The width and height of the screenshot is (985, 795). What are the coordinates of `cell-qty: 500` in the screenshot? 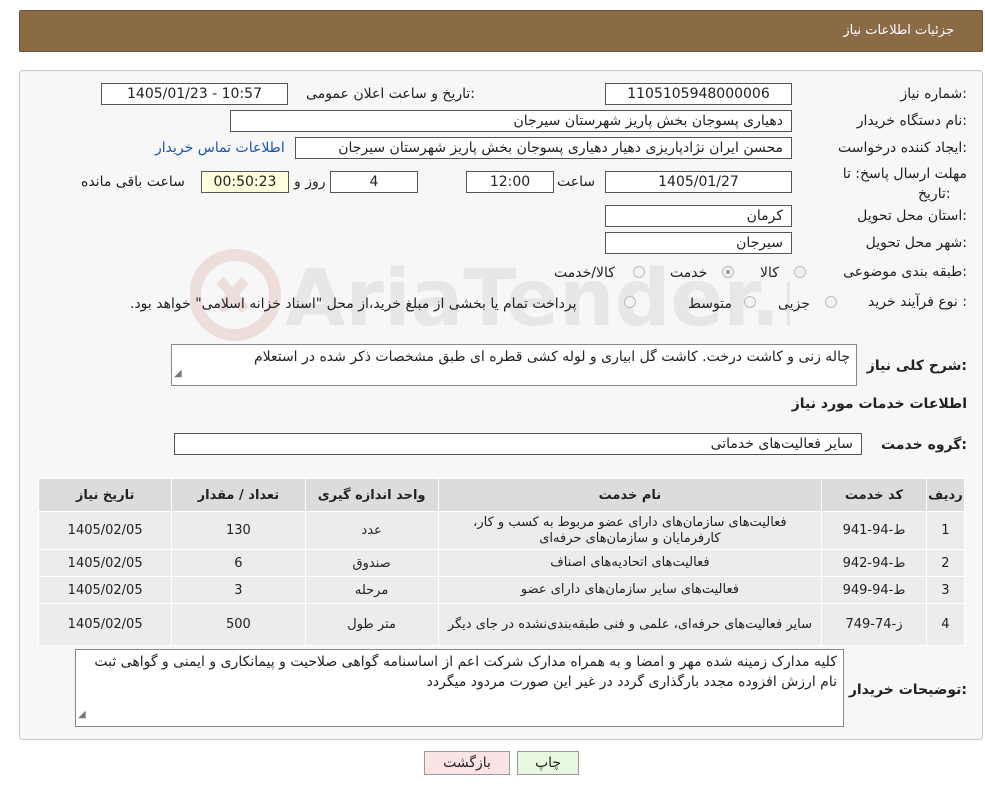 It's located at (238, 624).